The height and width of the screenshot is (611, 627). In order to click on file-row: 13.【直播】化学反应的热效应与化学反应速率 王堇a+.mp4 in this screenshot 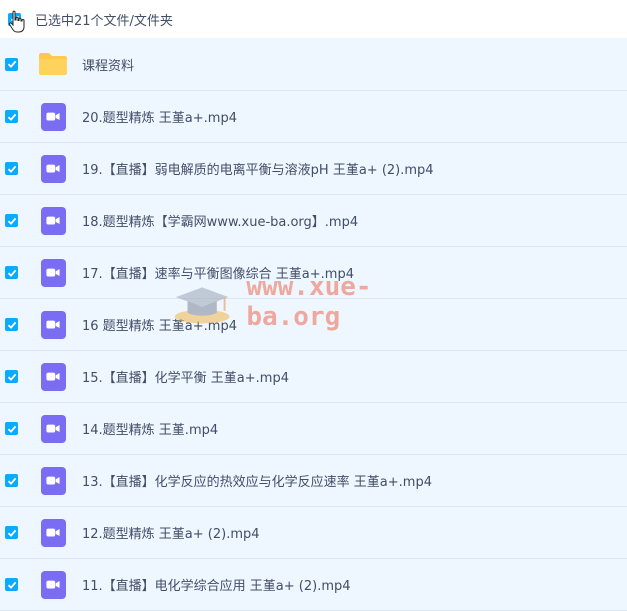, I will do `click(313, 481)`.